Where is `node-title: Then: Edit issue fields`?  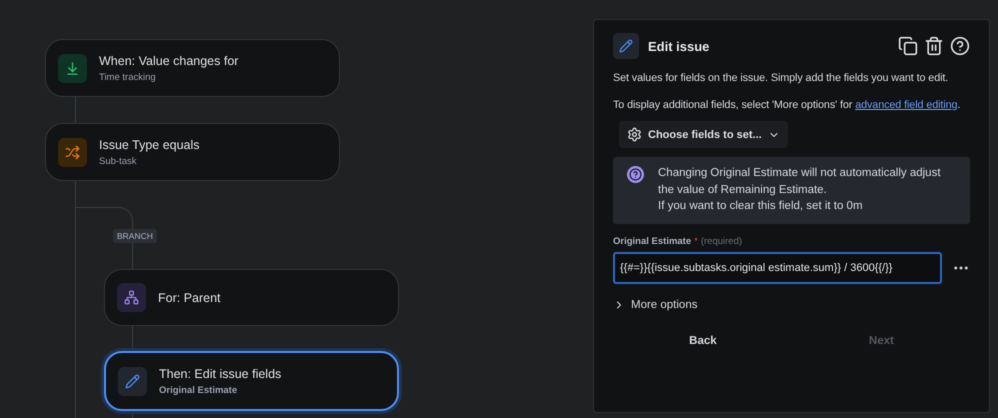 node-title: Then: Edit issue fields is located at coordinates (220, 373).